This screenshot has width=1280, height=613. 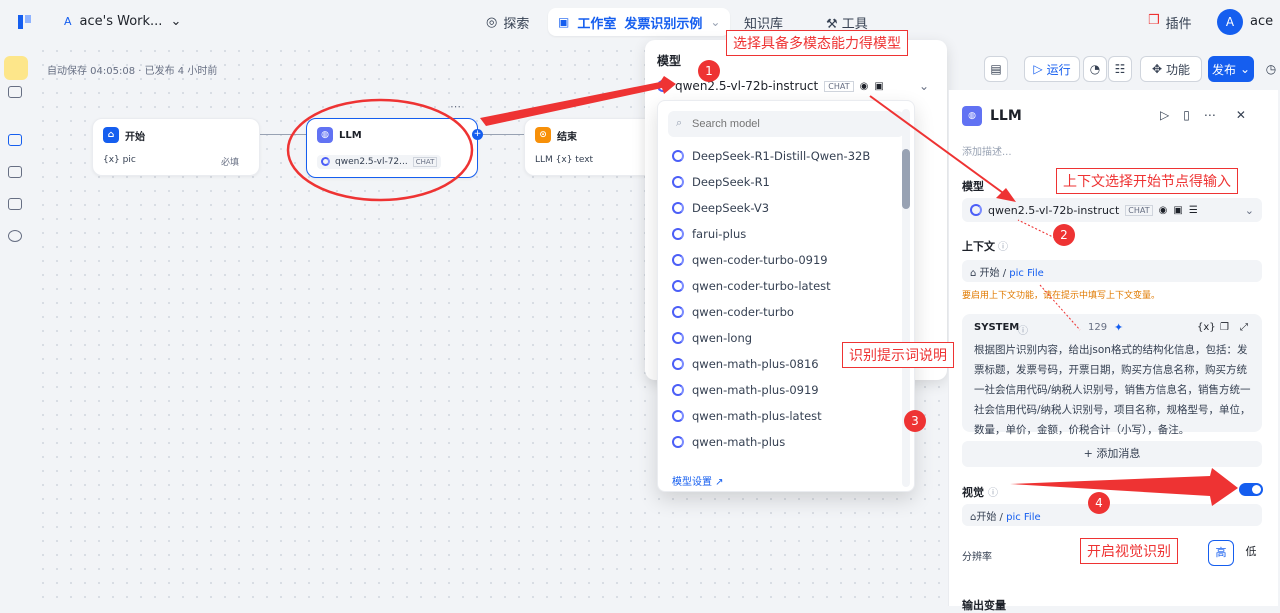 I want to click on annotation-label-4: 开启视觉识别, so click(x=1129, y=551).